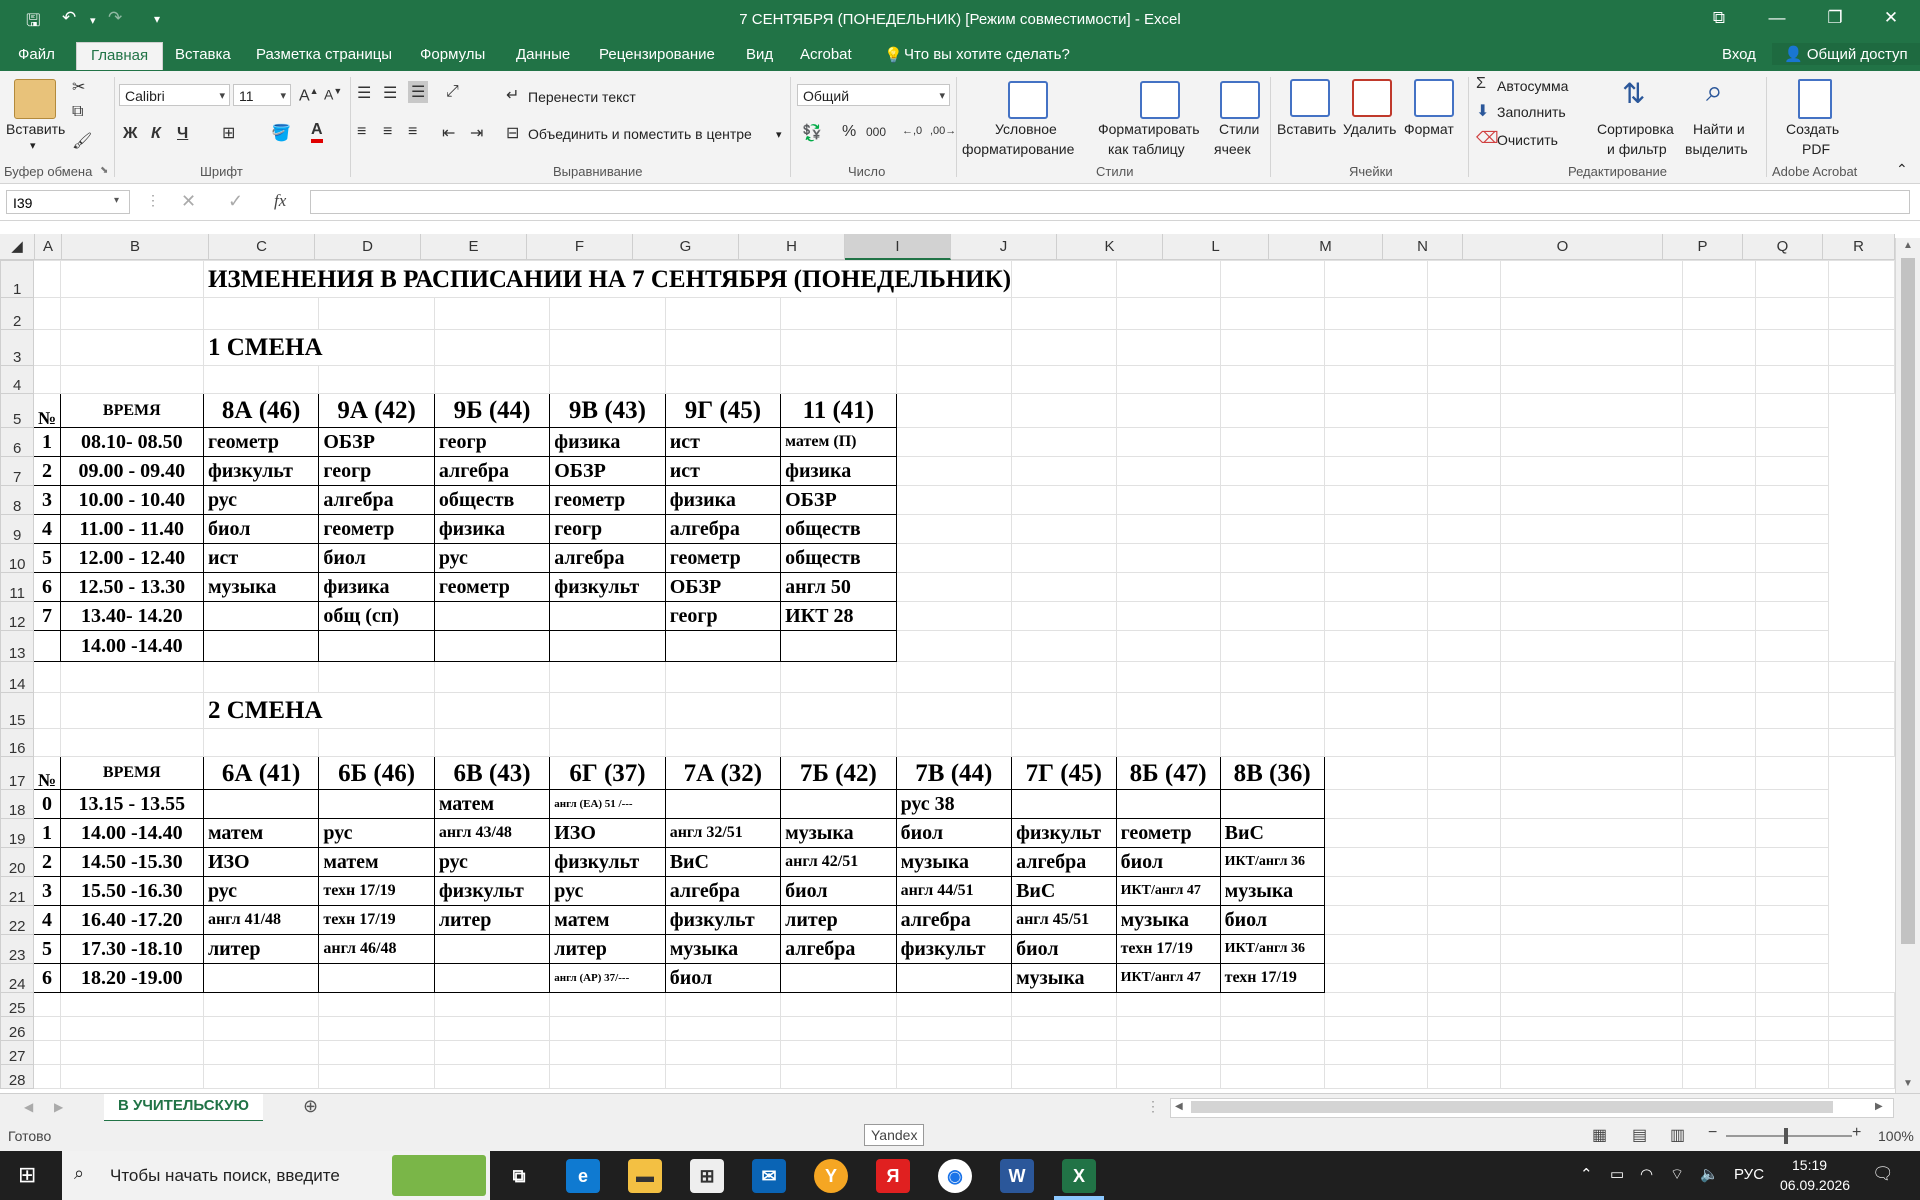  What do you see at coordinates (492, 500) in the screenshot?
I see `lesson-cell: обществ` at bounding box center [492, 500].